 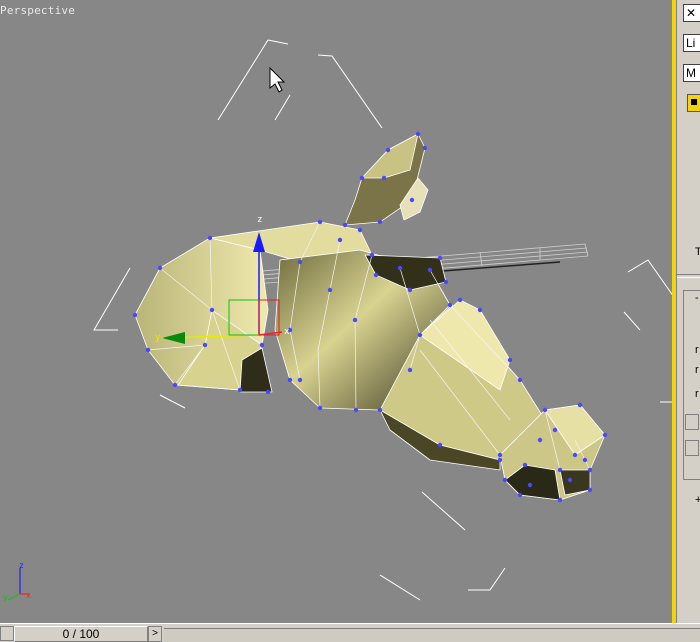 What do you see at coordinates (7, 633) in the screenshot?
I see `time-slider-prev-button` at bounding box center [7, 633].